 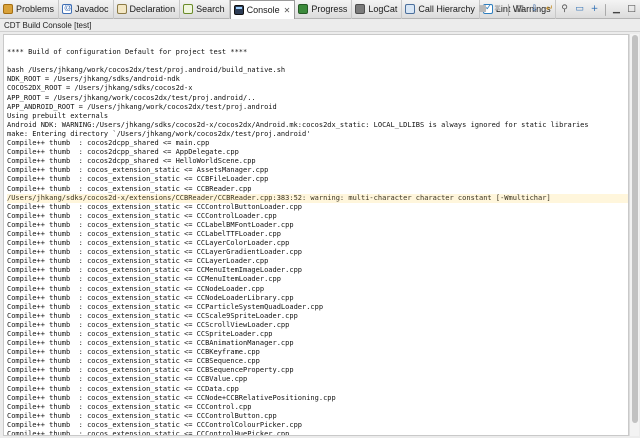 What do you see at coordinates (616, 9) in the screenshot?
I see `minimize-icon: ▁` at bounding box center [616, 9].